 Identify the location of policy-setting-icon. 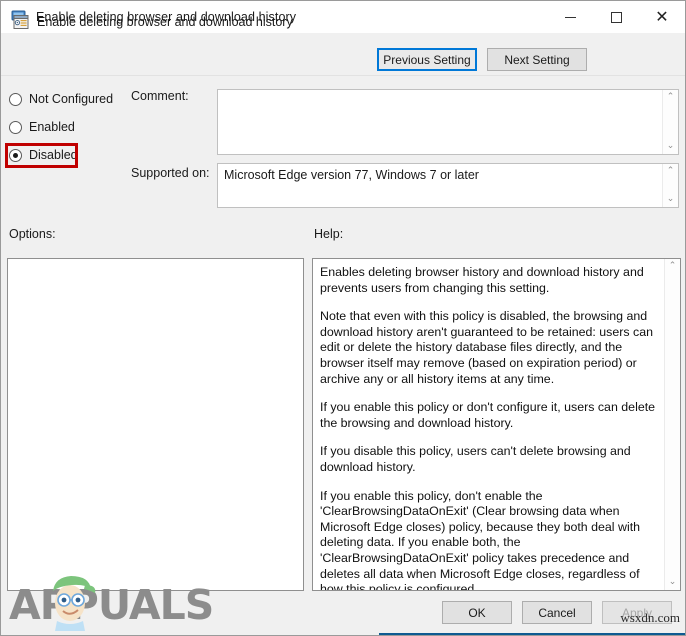
(21, 22).